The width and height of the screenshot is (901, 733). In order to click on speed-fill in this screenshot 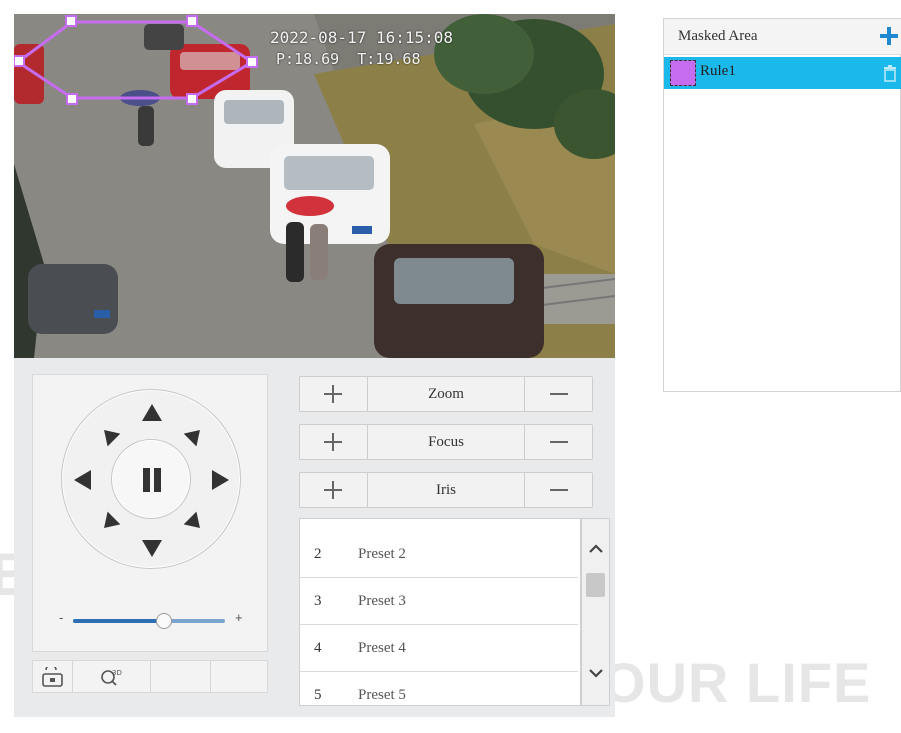, I will do `click(119, 621)`.